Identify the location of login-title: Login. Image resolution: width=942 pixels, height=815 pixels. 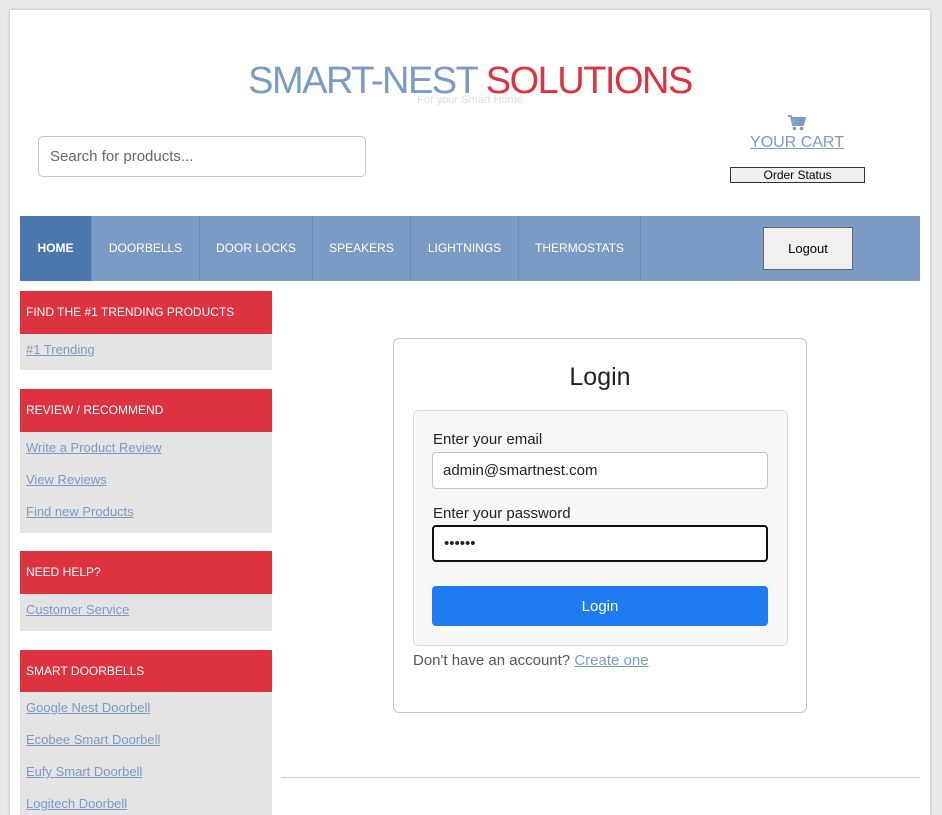
(600, 377).